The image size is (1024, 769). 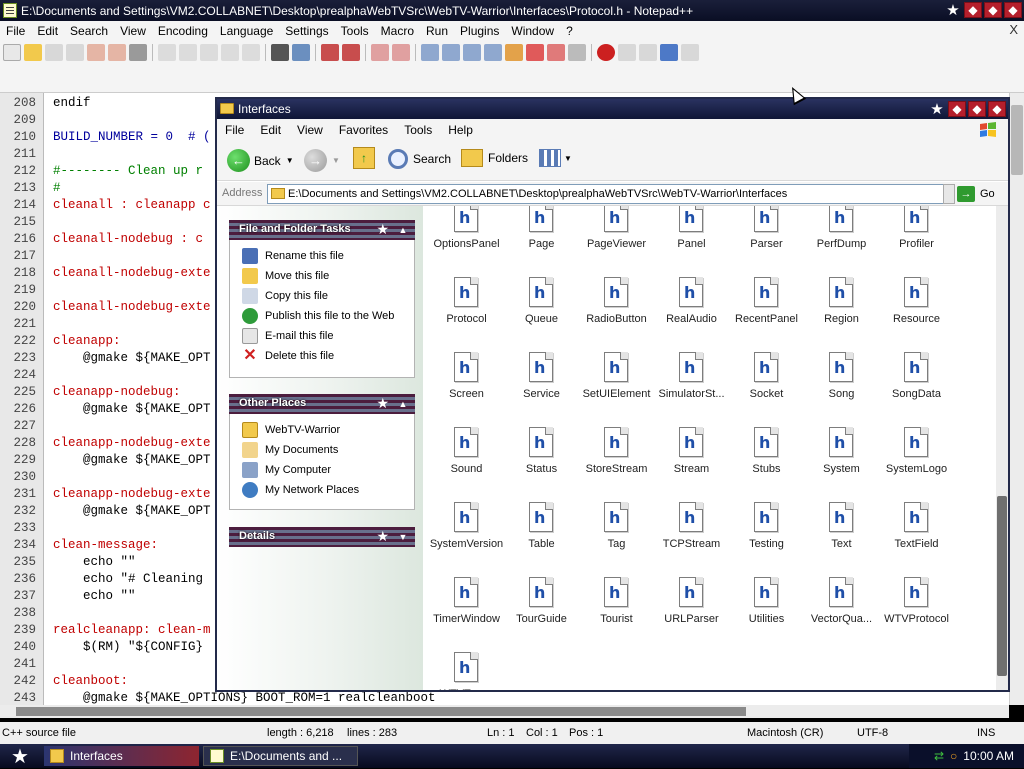 I want to click on header-file-item: h TourGuide, so click(x=541, y=588).